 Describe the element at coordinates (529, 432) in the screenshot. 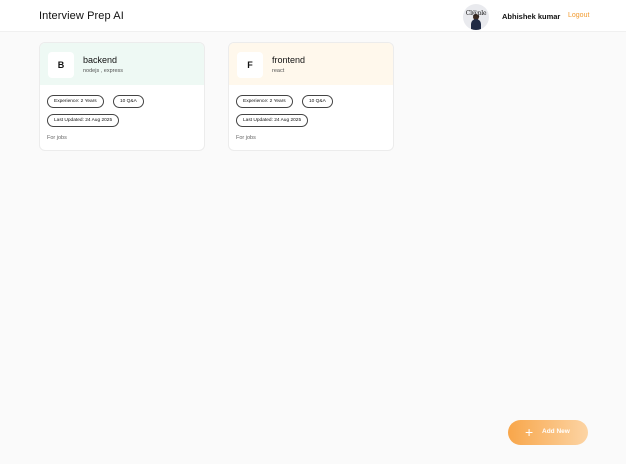

I see `plus-icon: +` at that location.